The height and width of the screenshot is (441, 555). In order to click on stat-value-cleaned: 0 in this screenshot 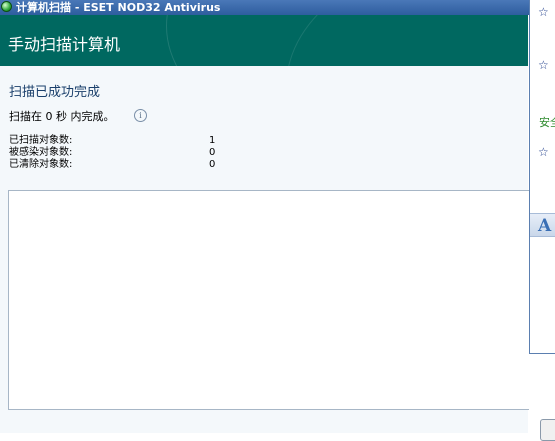, I will do `click(212, 164)`.